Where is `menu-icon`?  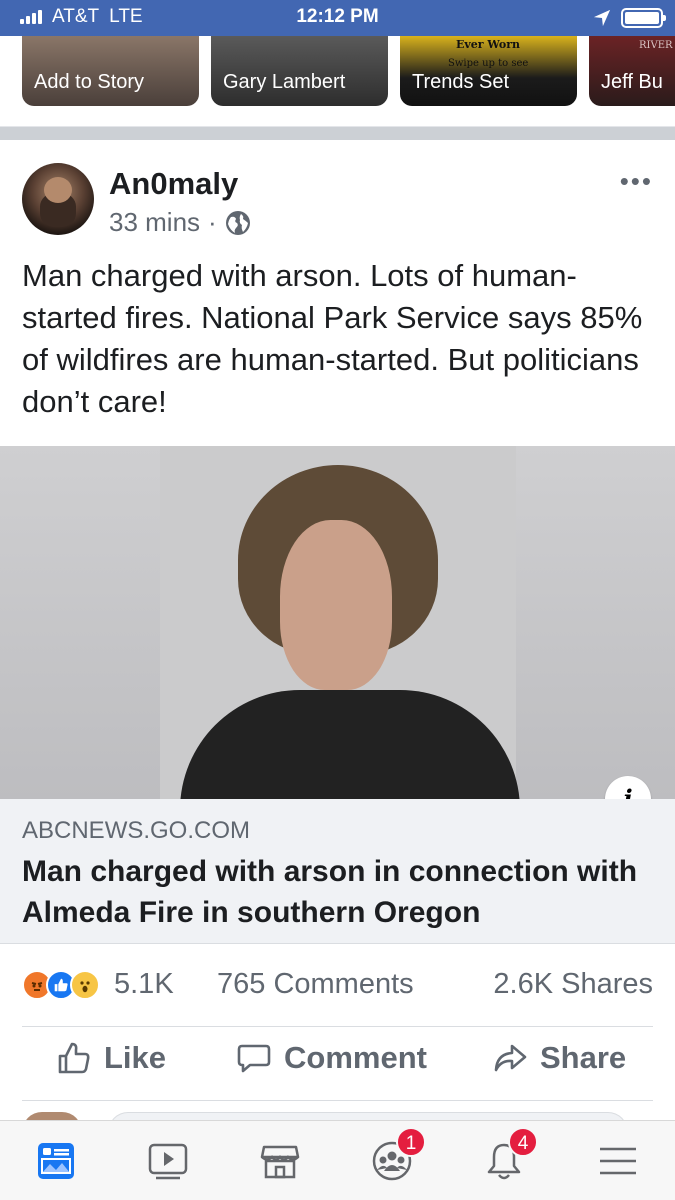 menu-icon is located at coordinates (618, 1161).